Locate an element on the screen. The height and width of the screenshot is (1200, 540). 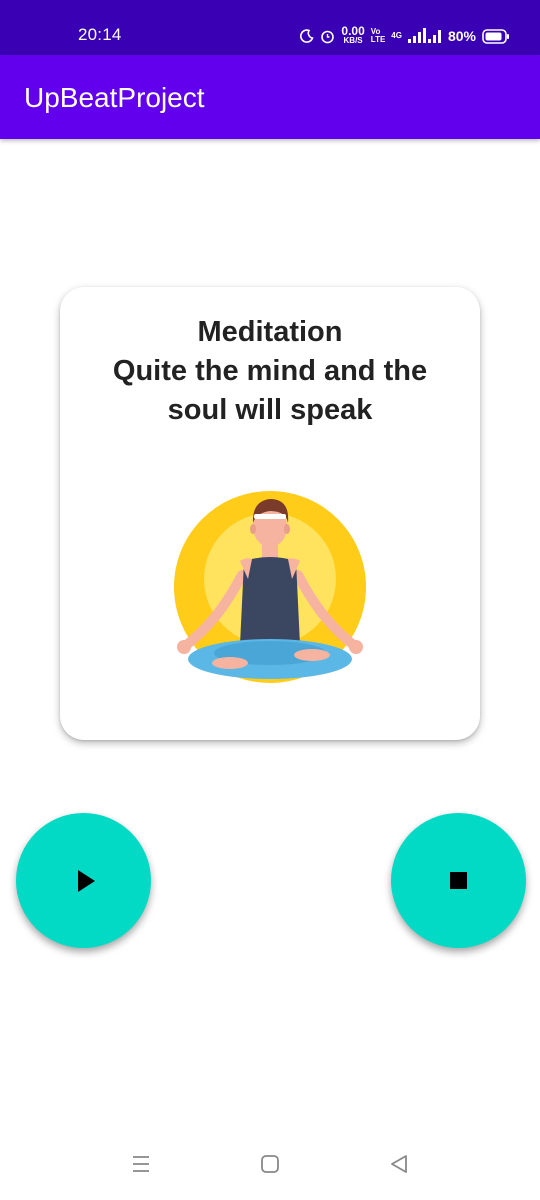
battery-icon is located at coordinates (495, 36).